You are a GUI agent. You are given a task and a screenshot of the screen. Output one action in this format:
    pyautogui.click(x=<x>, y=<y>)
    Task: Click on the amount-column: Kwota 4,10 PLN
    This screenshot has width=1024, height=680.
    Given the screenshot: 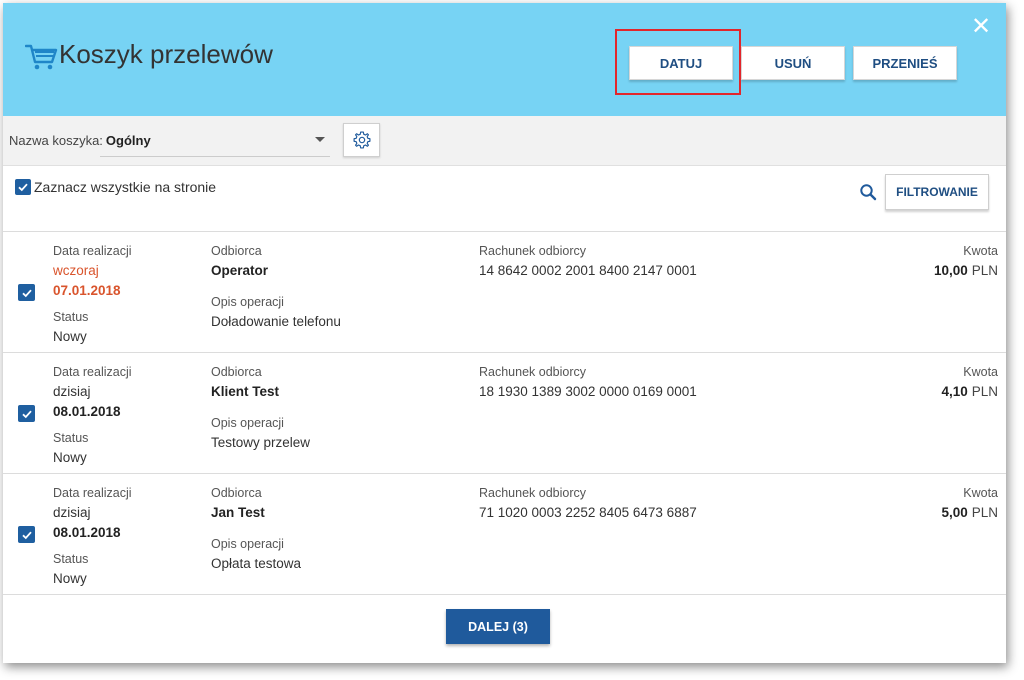 What is the action you would take?
    pyautogui.click(x=969, y=382)
    